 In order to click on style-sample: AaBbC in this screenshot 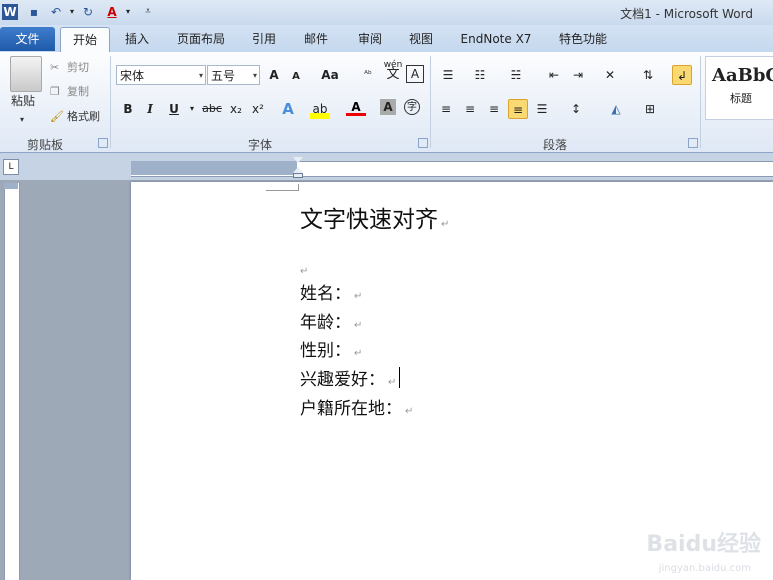, I will do `click(742, 75)`.